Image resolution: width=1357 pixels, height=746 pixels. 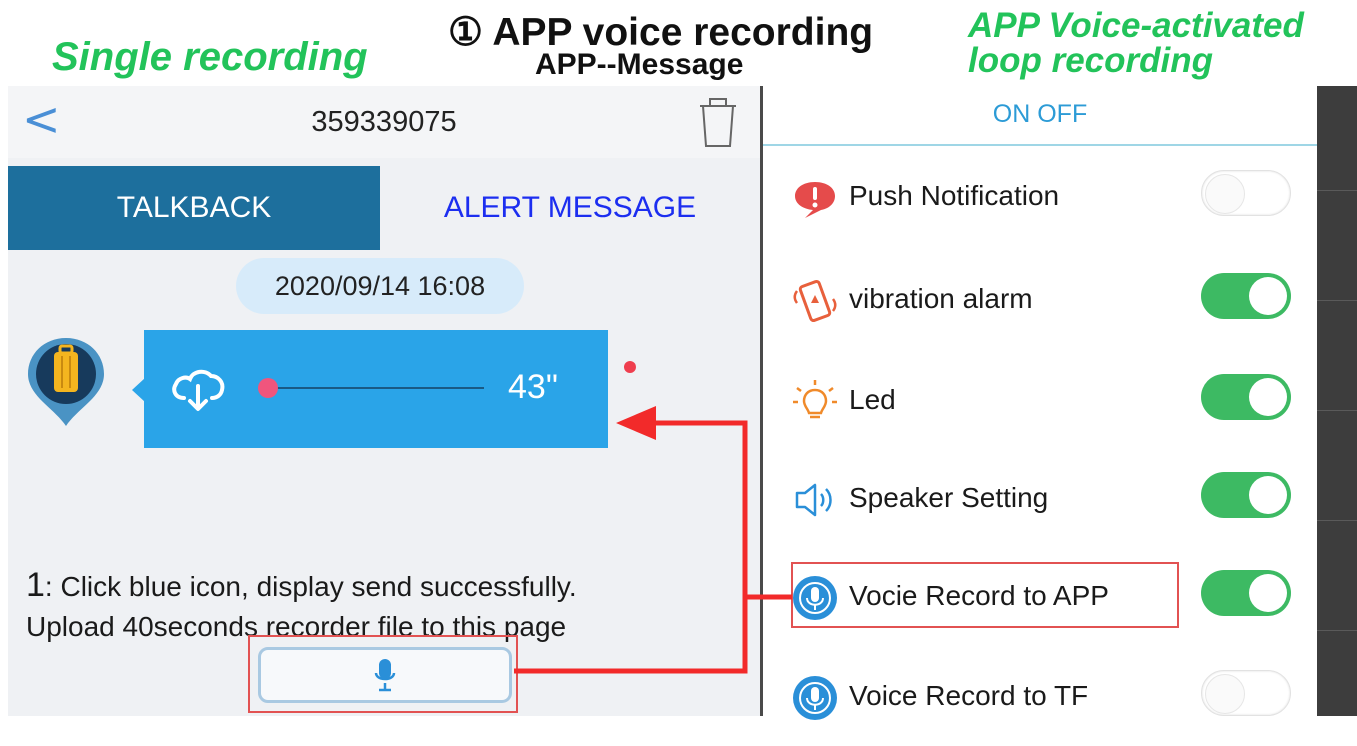 I want to click on setting-label: Voice Record to TF, so click(x=969, y=695).